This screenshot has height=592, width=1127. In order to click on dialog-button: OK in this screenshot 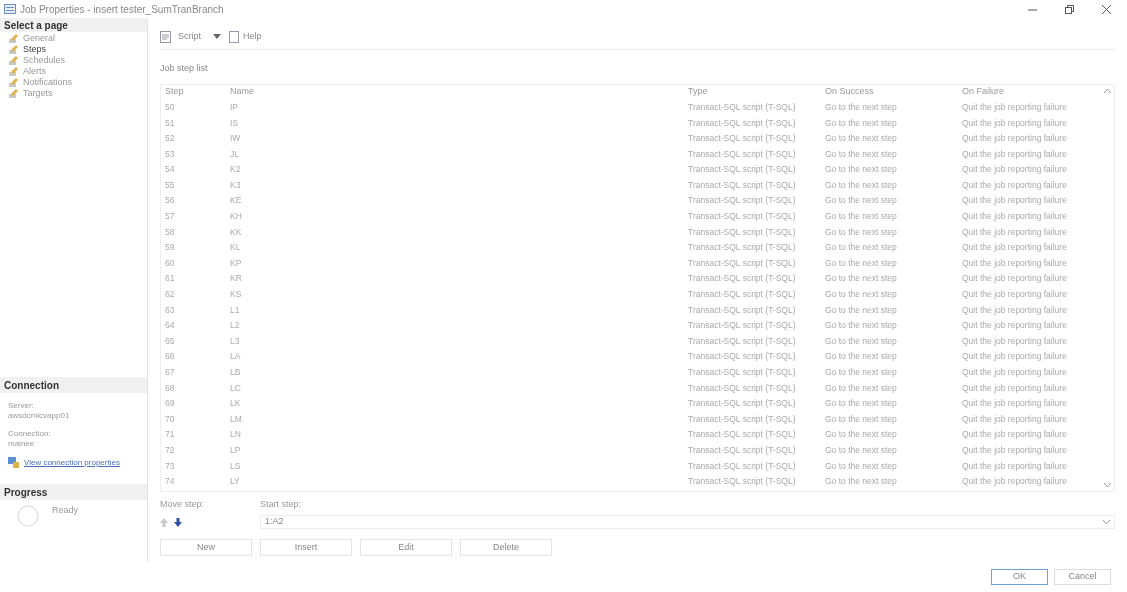, I will do `click(1019, 577)`.